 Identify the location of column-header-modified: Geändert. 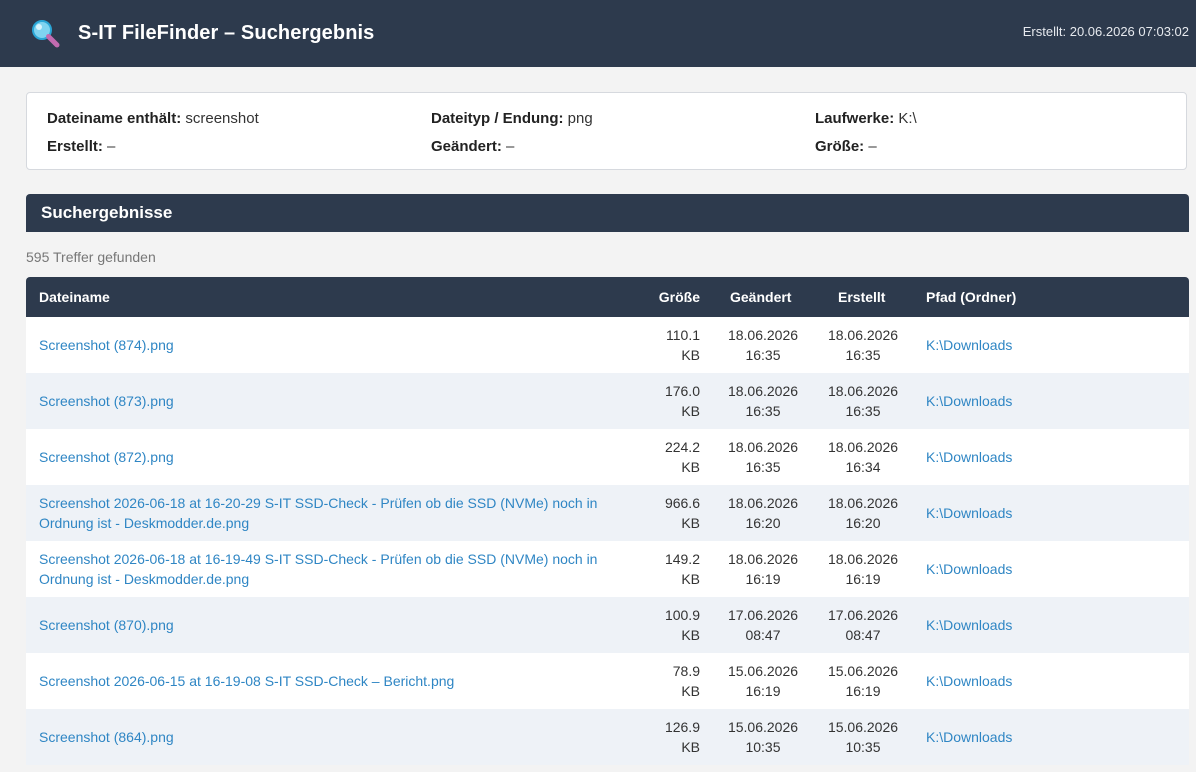
(760, 297).